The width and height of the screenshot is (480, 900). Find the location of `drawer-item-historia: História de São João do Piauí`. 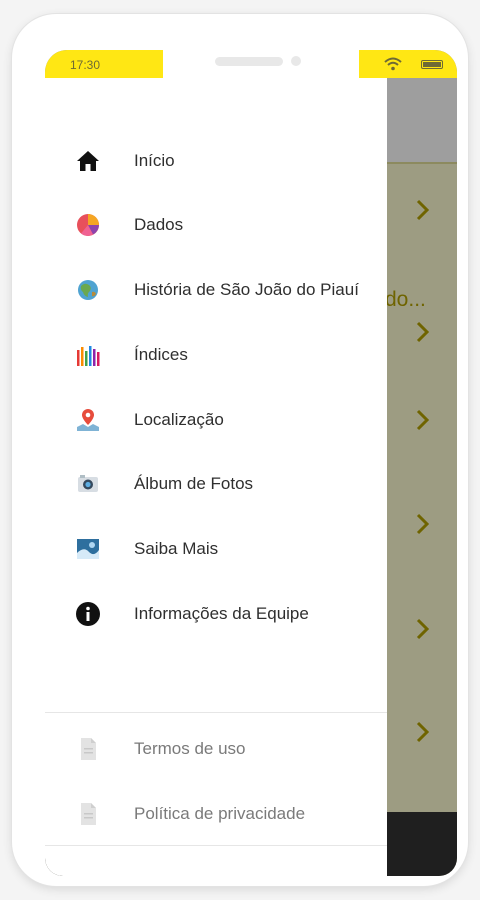

drawer-item-historia: História de São João do Piauí is located at coordinates (216, 290).